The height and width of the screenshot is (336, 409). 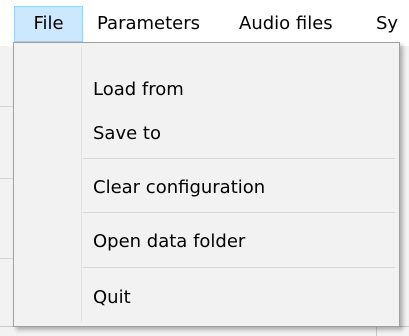 I want to click on menu-item-open-data-folder: Open data folder, so click(x=206, y=242).